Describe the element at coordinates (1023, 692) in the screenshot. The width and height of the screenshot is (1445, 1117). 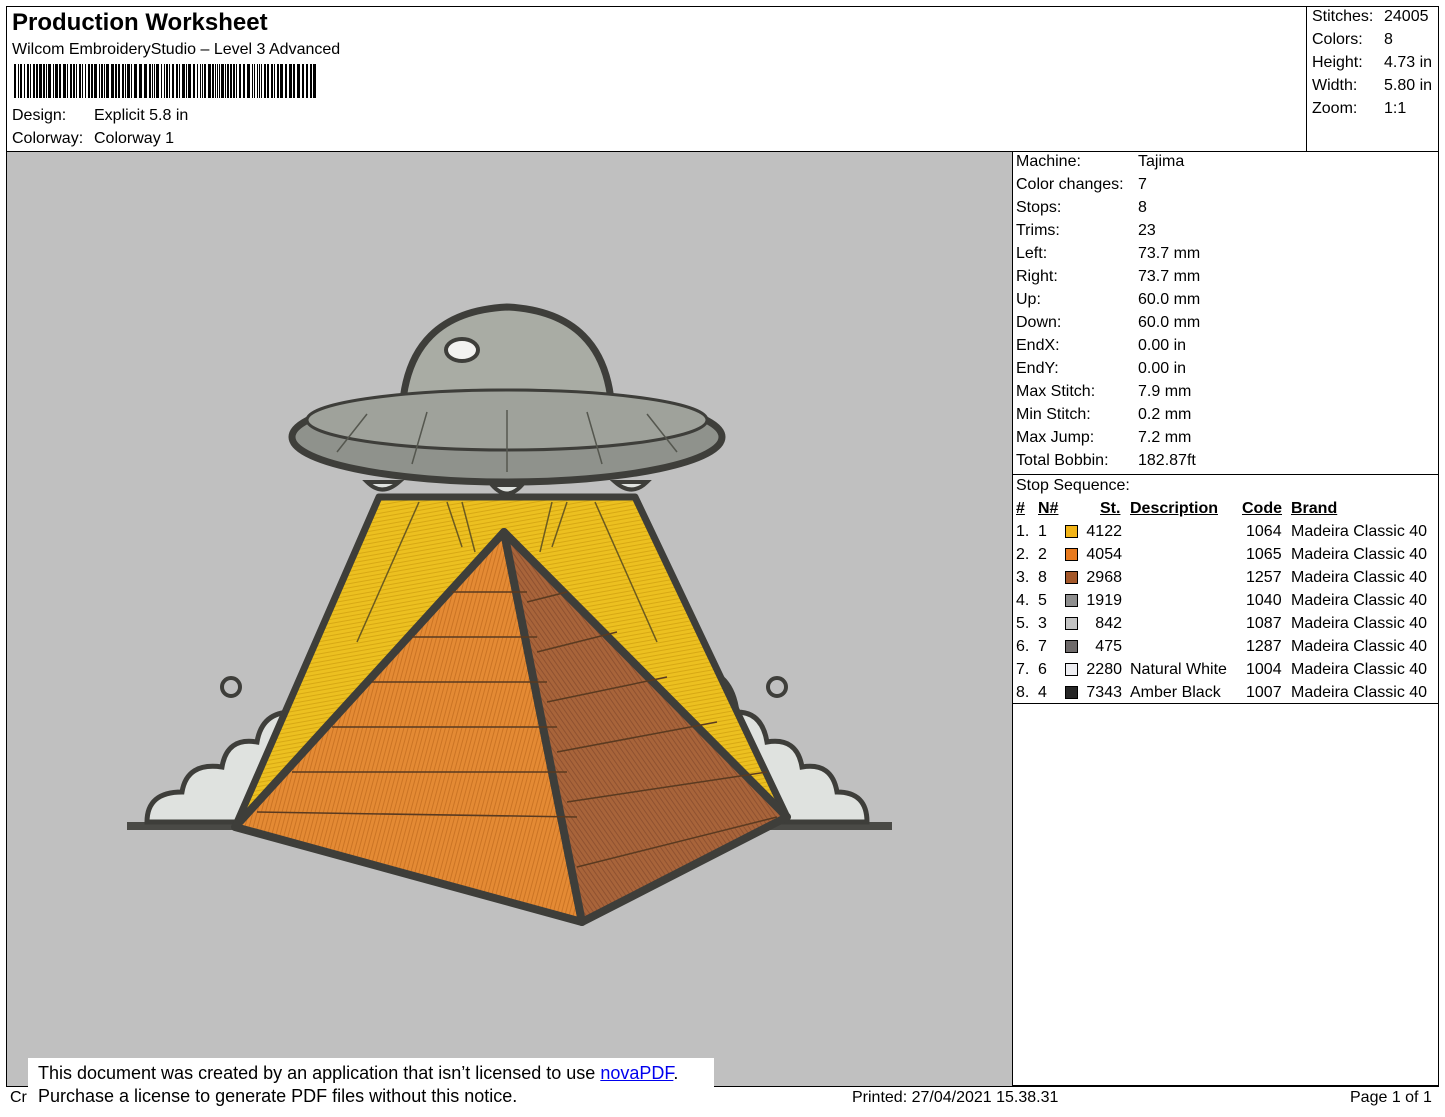
I see `row-number: 8.` at that location.